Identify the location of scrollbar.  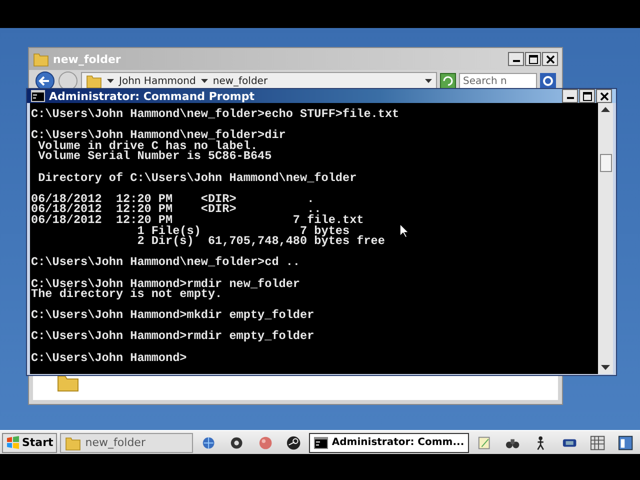
(605, 238).